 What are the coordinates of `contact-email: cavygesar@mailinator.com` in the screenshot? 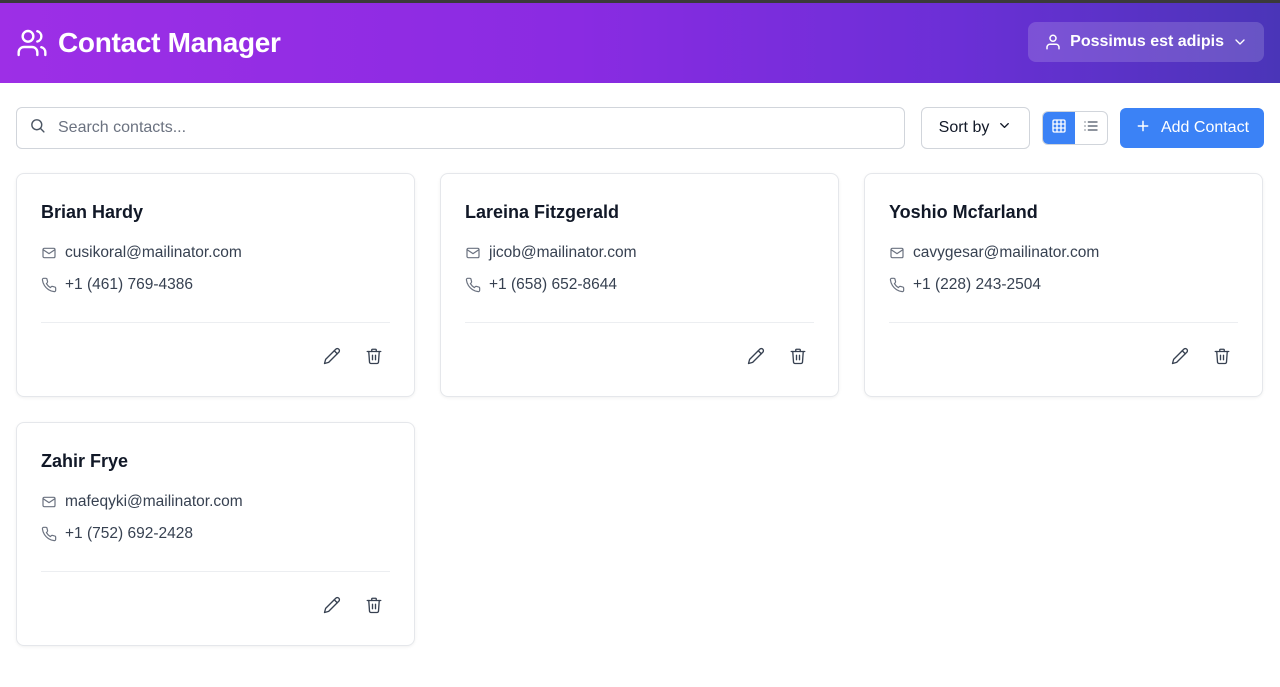 It's located at (1006, 252).